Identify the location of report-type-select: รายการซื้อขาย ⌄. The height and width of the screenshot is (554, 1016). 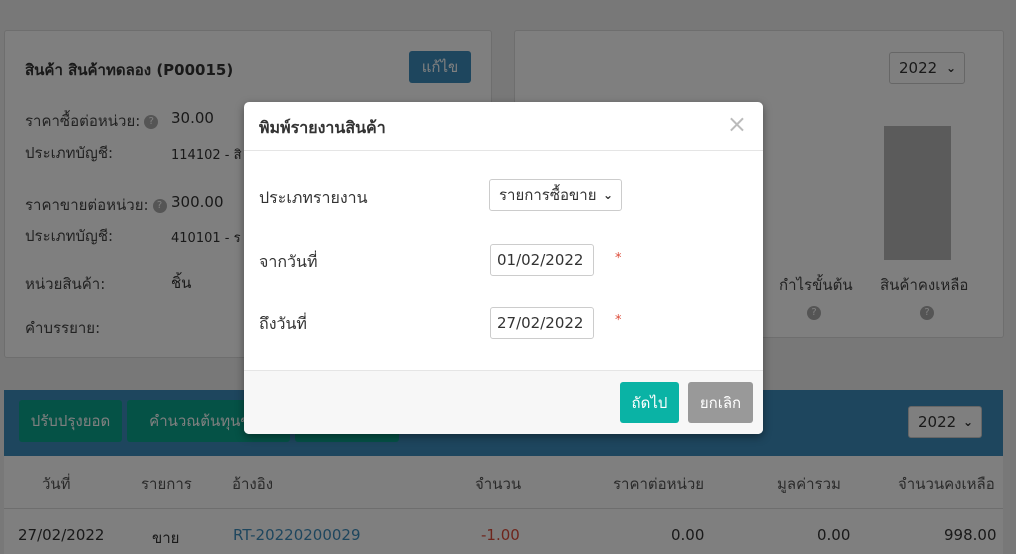
(555, 195).